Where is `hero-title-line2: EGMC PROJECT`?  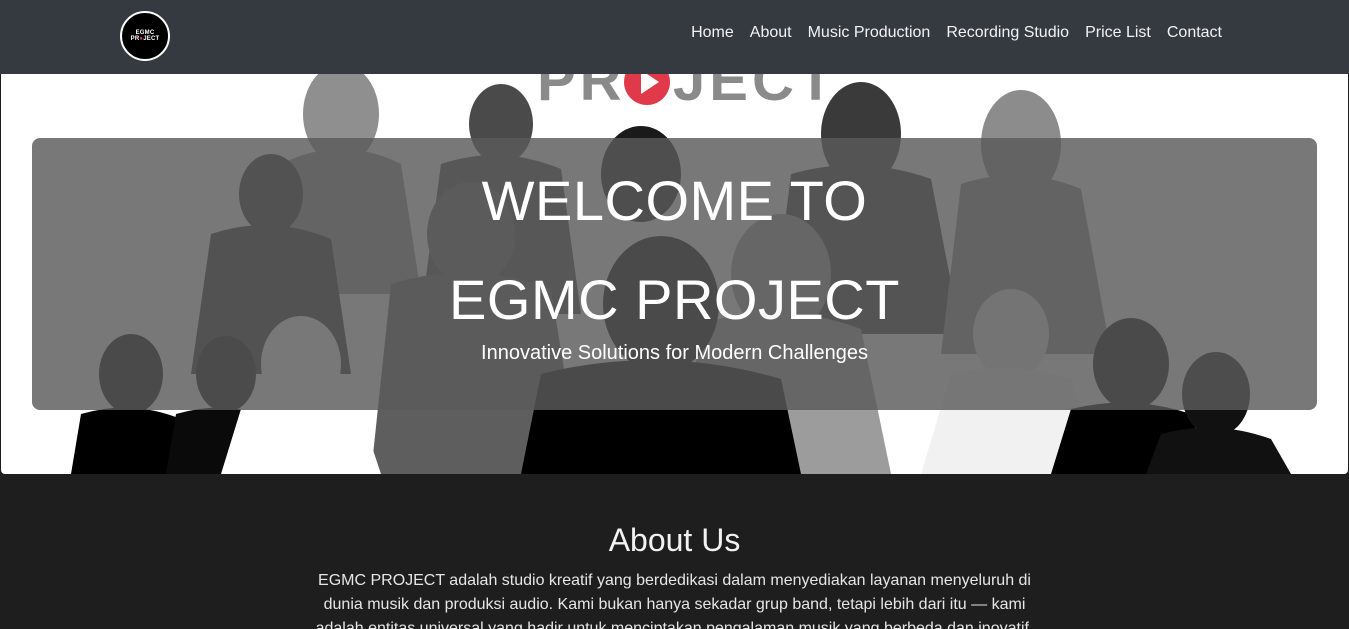
hero-title-line2: EGMC PROJECT is located at coordinates (674, 299).